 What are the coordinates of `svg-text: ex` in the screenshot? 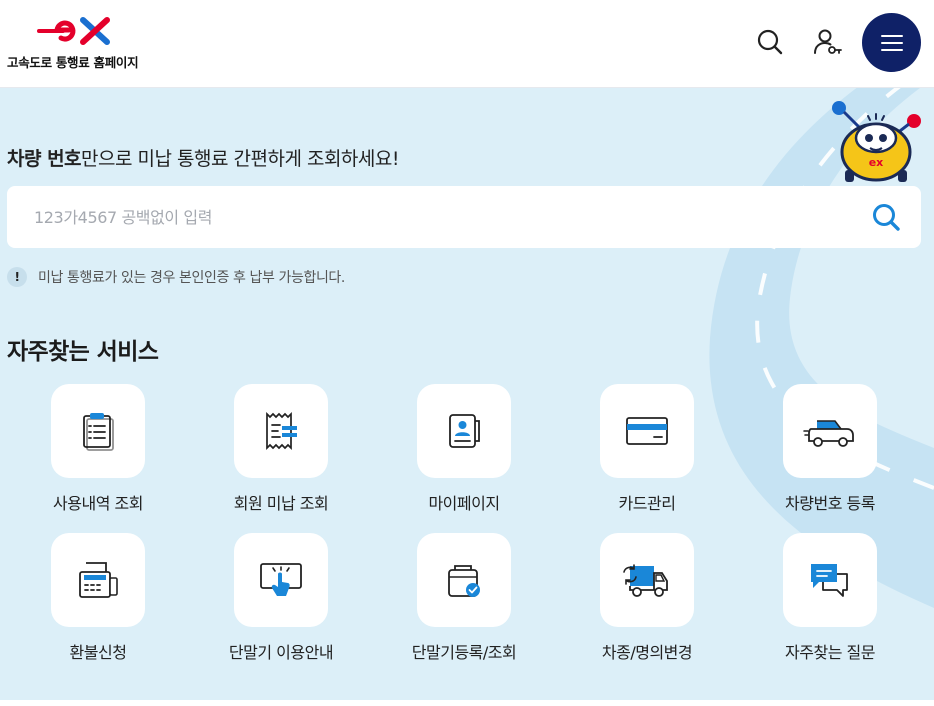 It's located at (876, 162).